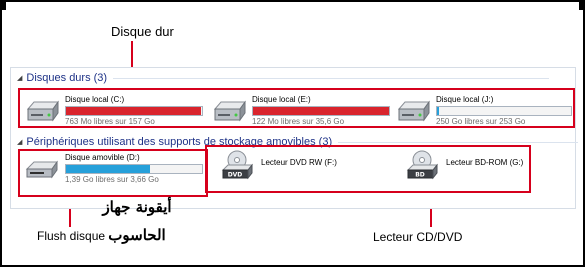  I want to click on hard-drives-group-header: ◢ Disques durs (3), so click(283, 78).